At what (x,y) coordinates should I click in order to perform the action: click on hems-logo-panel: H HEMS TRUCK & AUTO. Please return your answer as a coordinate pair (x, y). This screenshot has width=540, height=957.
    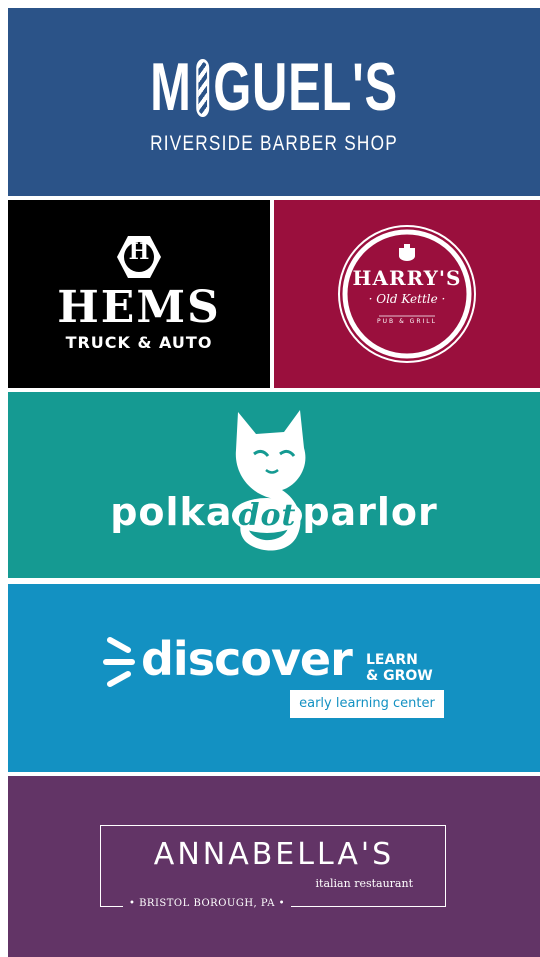
    Looking at the image, I should click on (139, 294).